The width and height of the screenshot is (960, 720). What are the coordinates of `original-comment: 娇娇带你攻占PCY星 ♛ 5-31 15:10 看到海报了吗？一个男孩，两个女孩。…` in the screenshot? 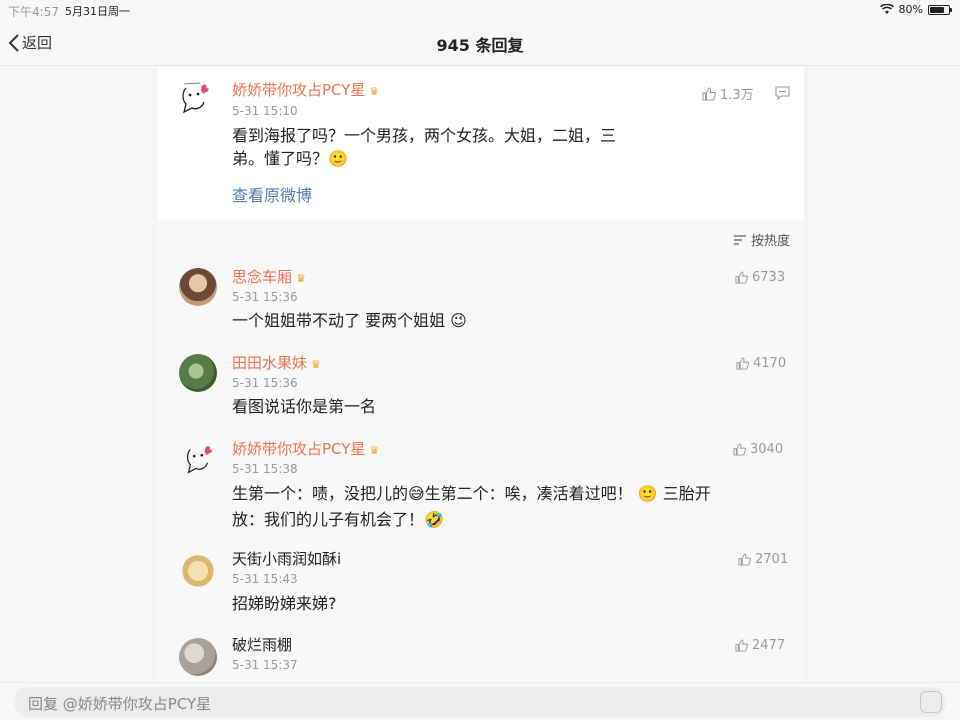 It's located at (481, 143).